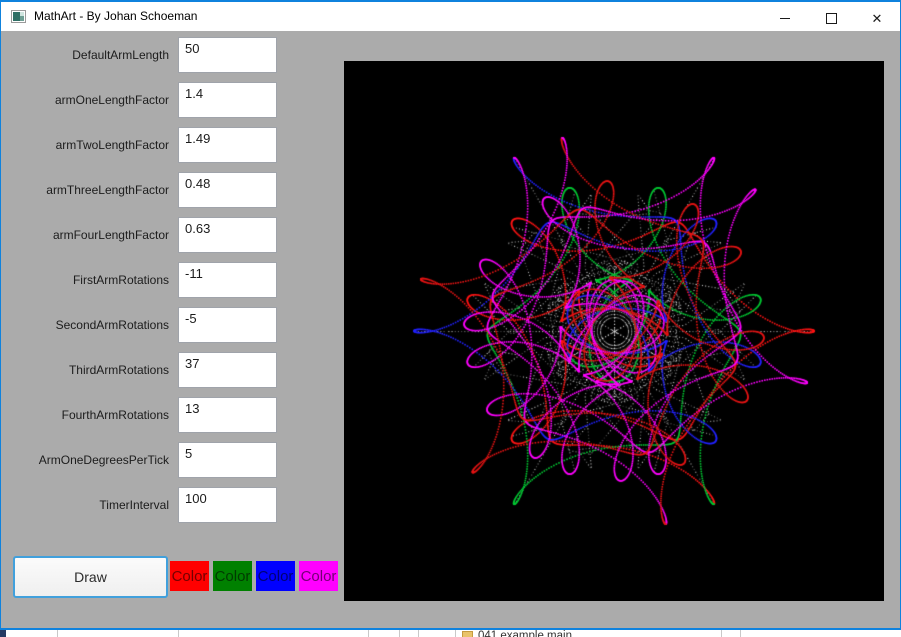  What do you see at coordinates (103, 460) in the screenshot?
I see `label-arm-one-degrees-per-tick: ArmOneDegreesPerTick` at bounding box center [103, 460].